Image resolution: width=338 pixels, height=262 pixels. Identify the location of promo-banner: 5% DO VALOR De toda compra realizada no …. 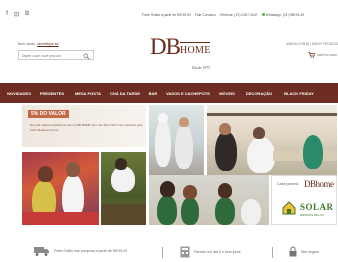
(84, 126).